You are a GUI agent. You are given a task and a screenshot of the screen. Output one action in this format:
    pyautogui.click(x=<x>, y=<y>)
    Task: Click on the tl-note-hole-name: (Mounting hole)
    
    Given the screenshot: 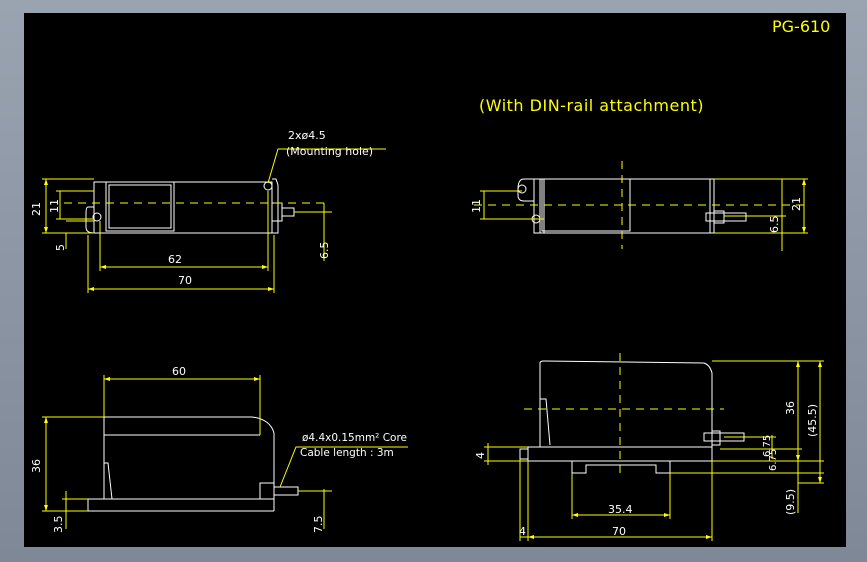 What is the action you would take?
    pyautogui.click(x=329, y=151)
    